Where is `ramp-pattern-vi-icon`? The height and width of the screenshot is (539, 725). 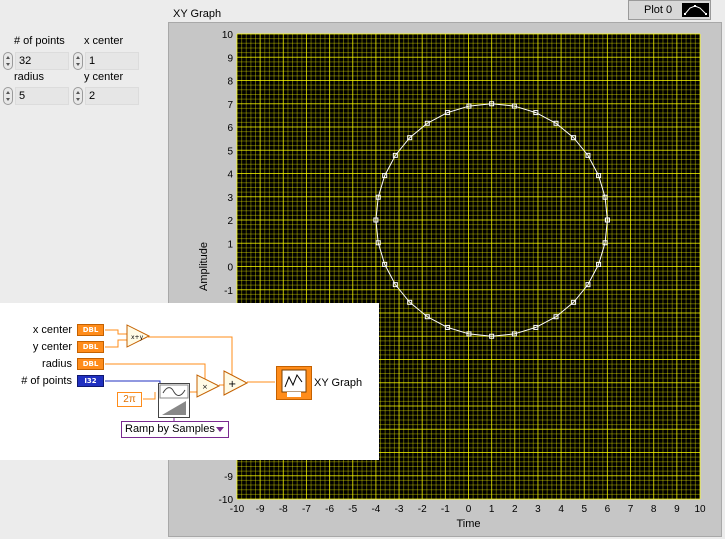
ramp-pattern-vi-icon is located at coordinates (174, 400).